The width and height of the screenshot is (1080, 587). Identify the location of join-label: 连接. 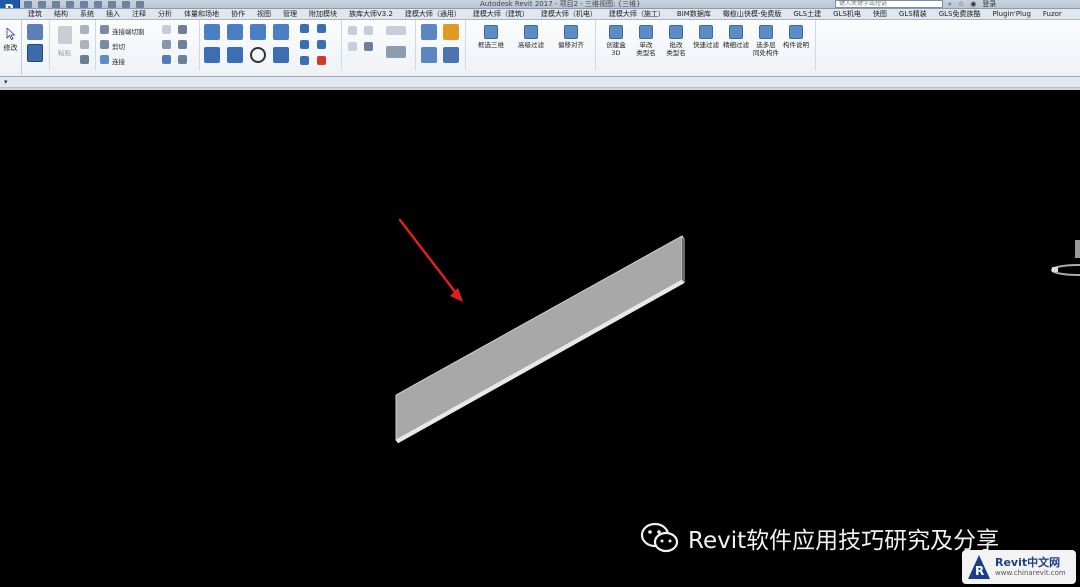
(118, 61).